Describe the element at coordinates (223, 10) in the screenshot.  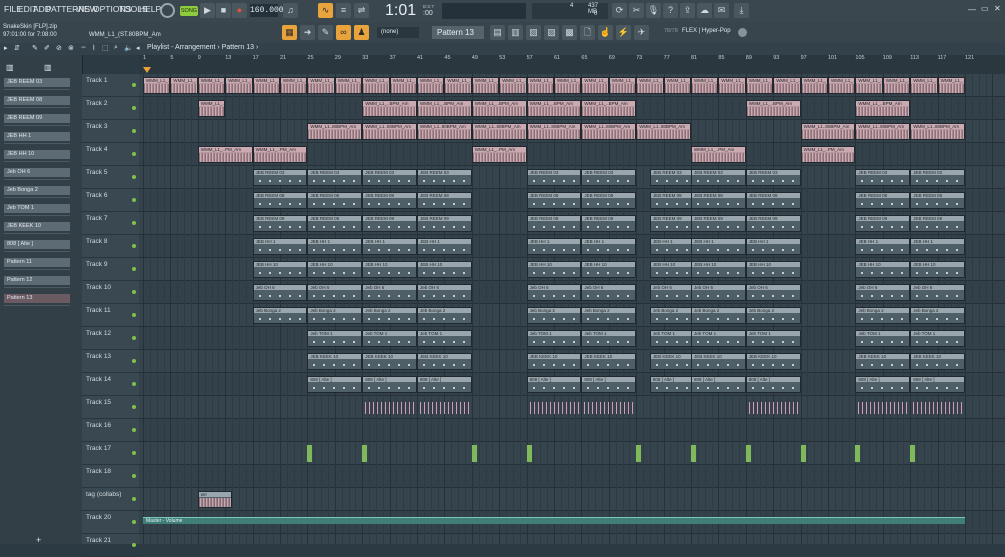
I see `stop-icon: ■` at that location.